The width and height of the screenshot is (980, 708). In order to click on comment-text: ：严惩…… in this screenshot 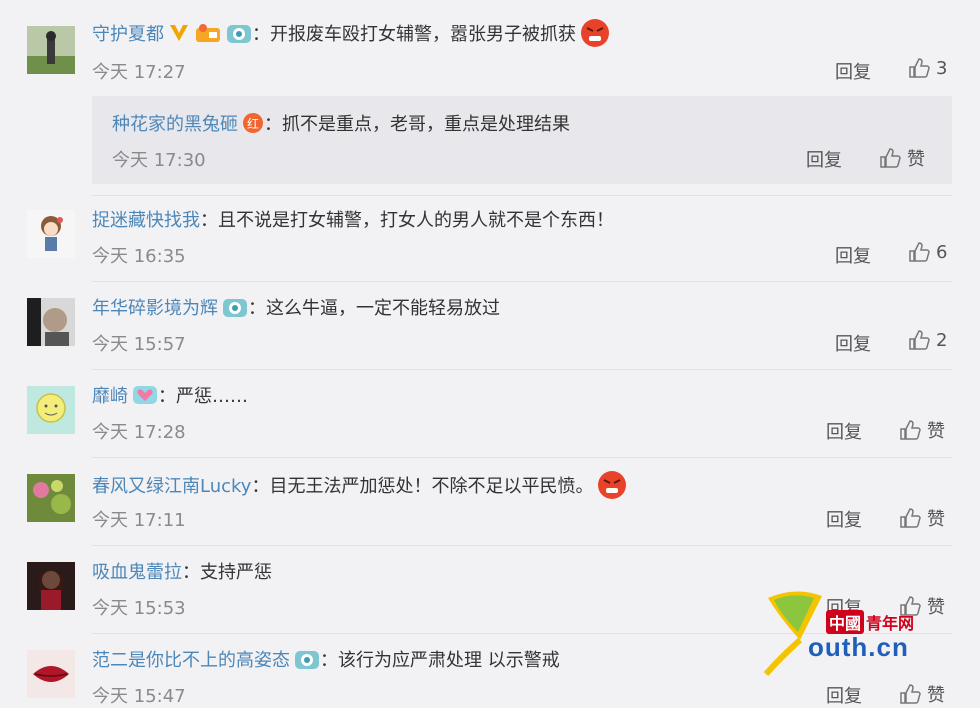, I will do `click(203, 396)`.